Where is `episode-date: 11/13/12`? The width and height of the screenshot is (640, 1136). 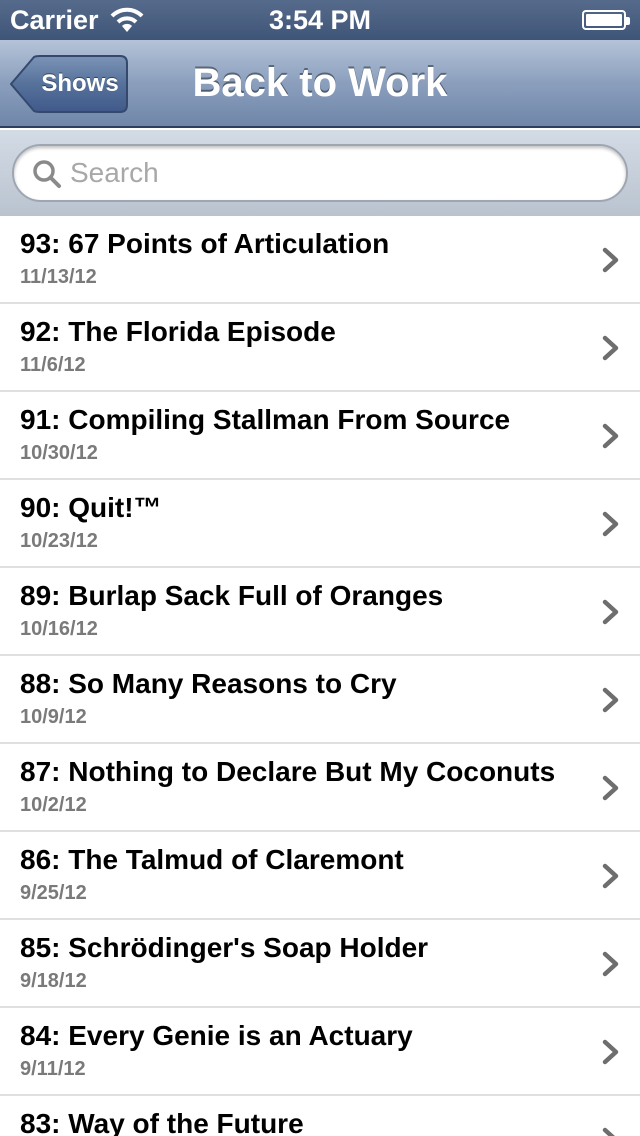 episode-date: 11/13/12 is located at coordinates (58, 277).